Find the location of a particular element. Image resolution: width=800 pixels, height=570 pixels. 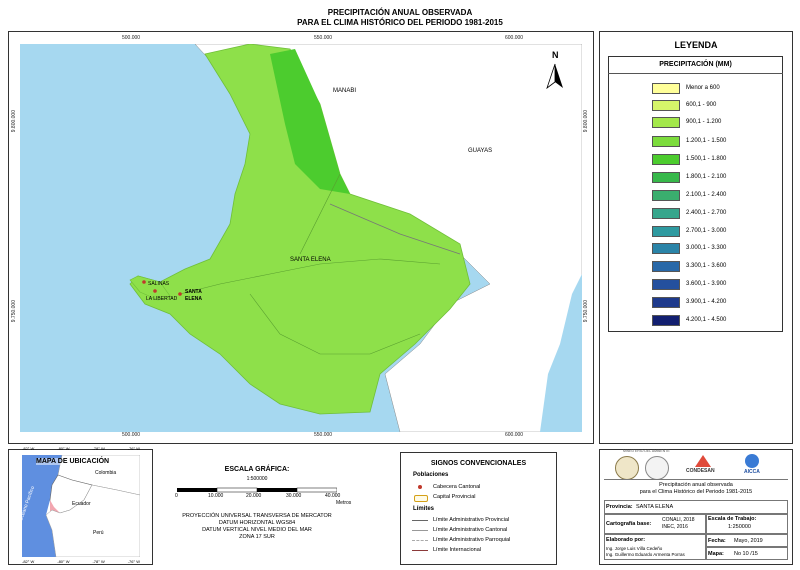

y-tick-right-9750000: 9.750.000 is located at coordinates (586, 311).